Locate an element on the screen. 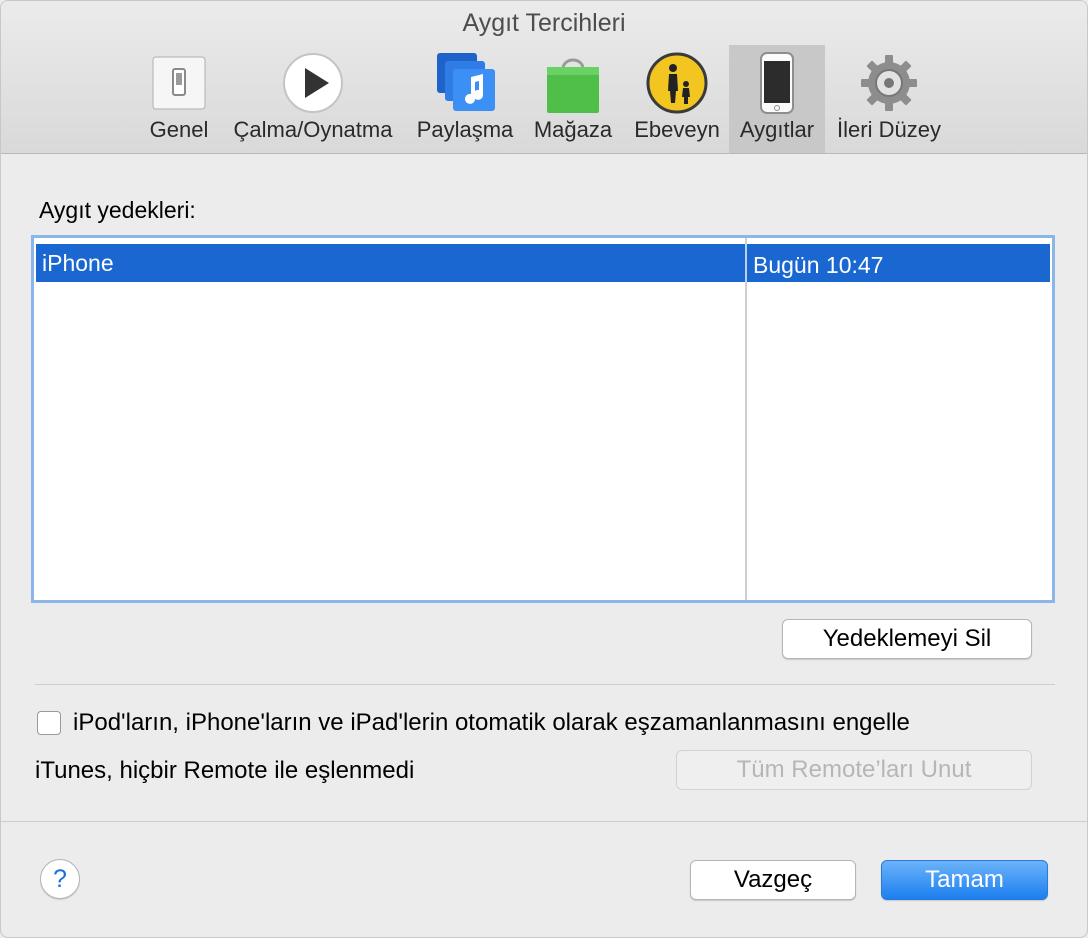 The width and height of the screenshot is (1088, 938). help-button: ? is located at coordinates (60, 879).